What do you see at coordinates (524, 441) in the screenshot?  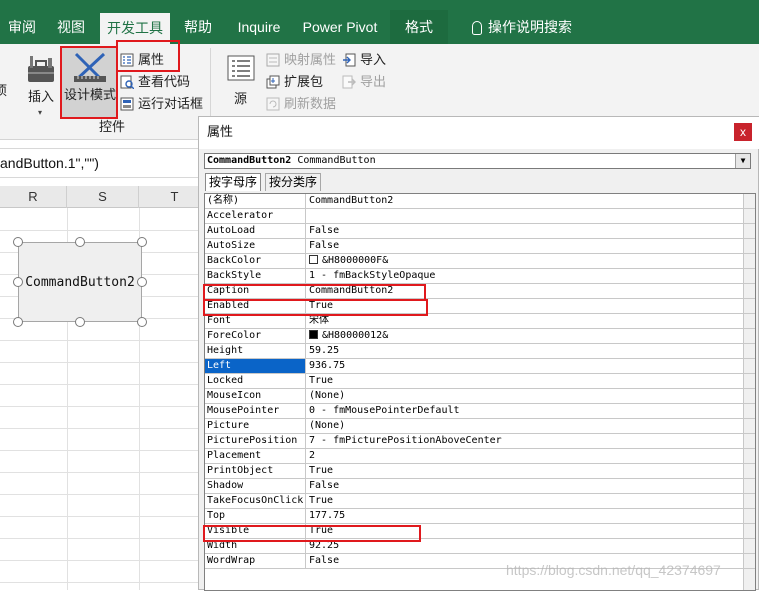 I see `property-value: 7 - fmPicturePositionAboveCenter` at bounding box center [524, 441].